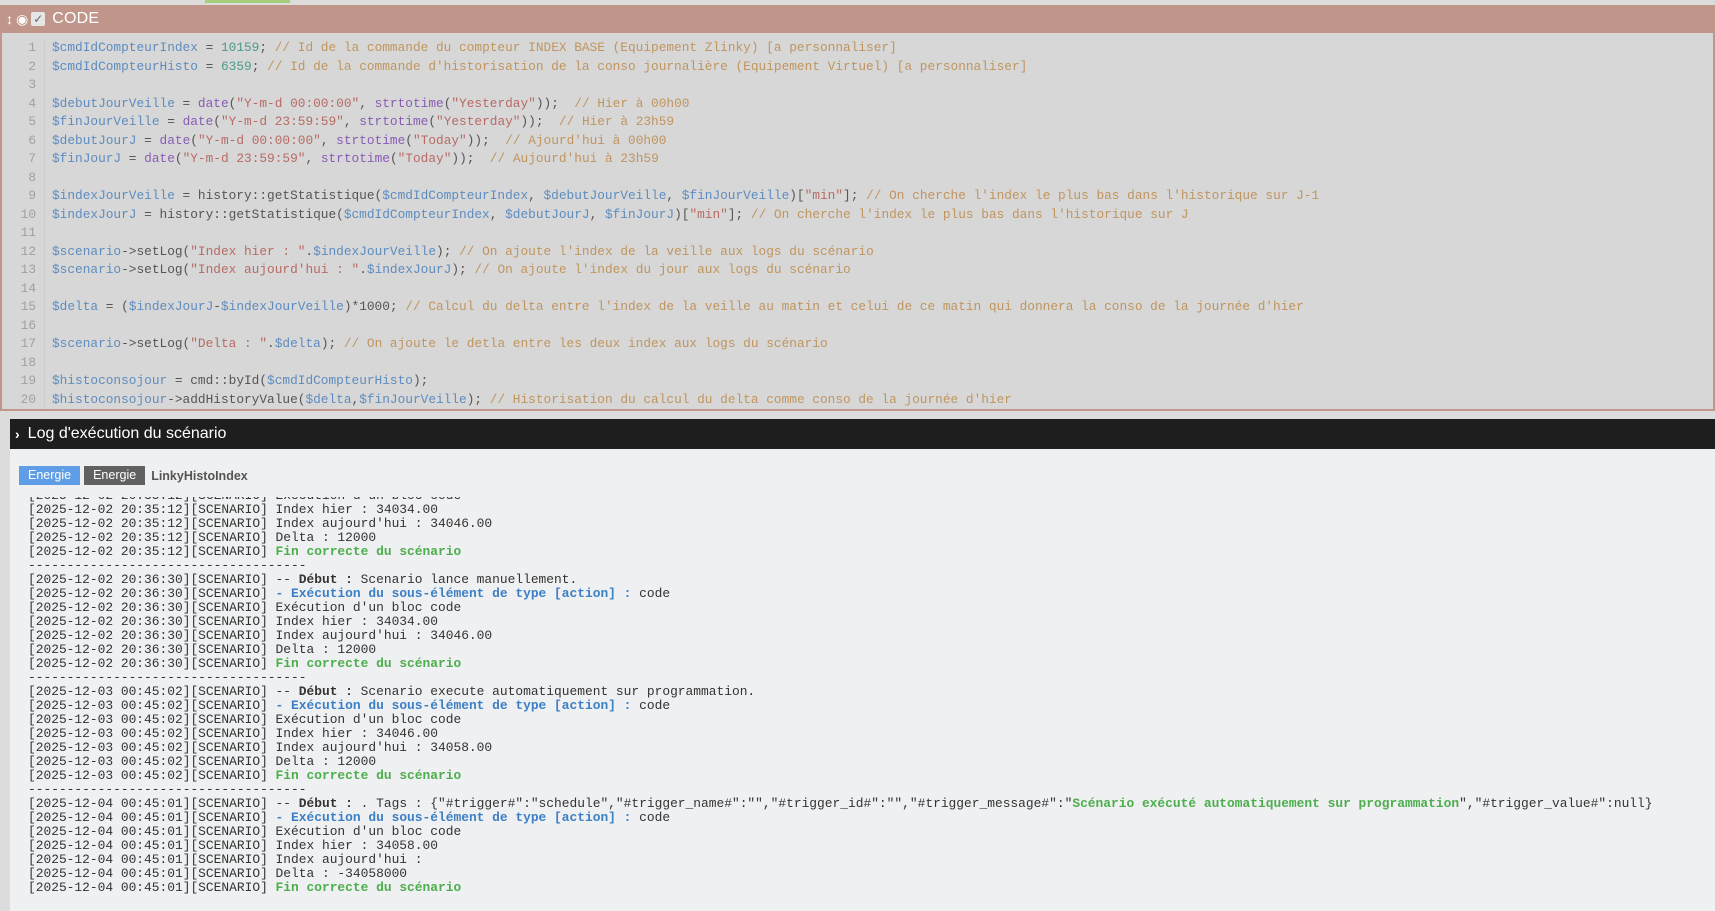  Describe the element at coordinates (871, 678) in the screenshot. I see `log-line: ------------------------------------` at that location.